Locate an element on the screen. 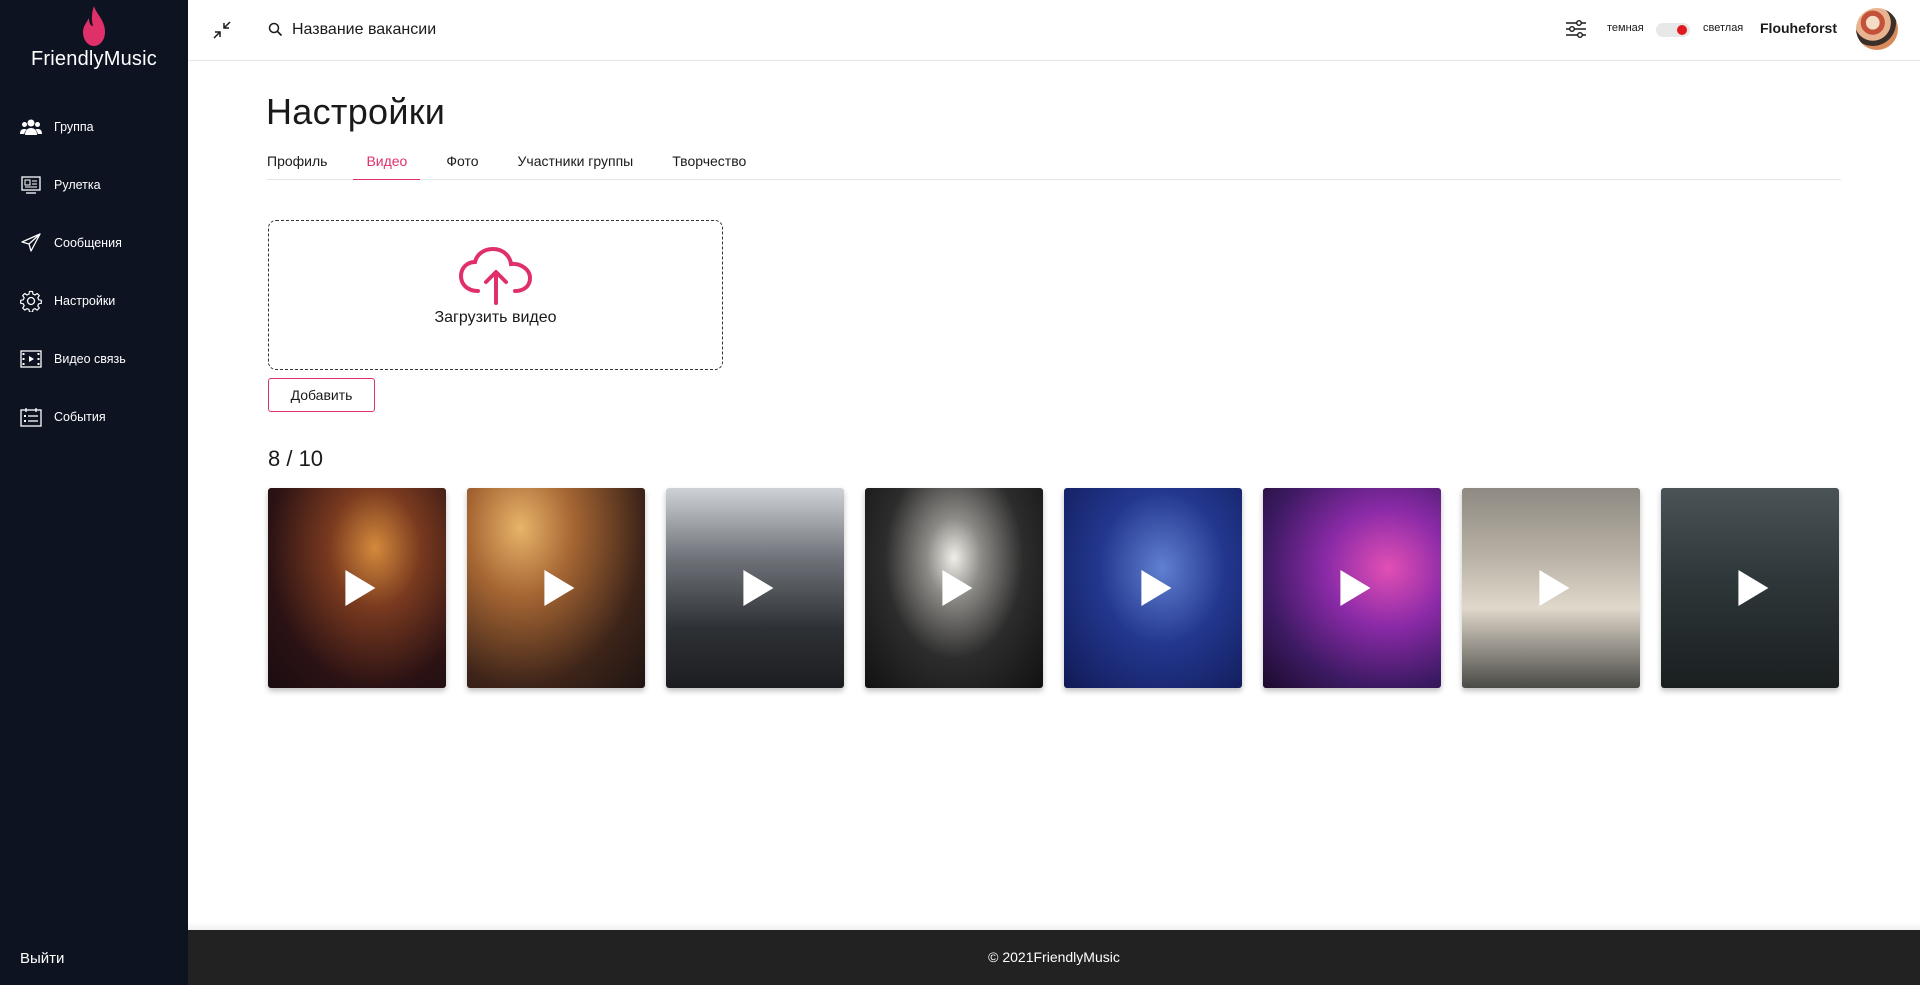  sidebar-item-label: Группа is located at coordinates (74, 127).